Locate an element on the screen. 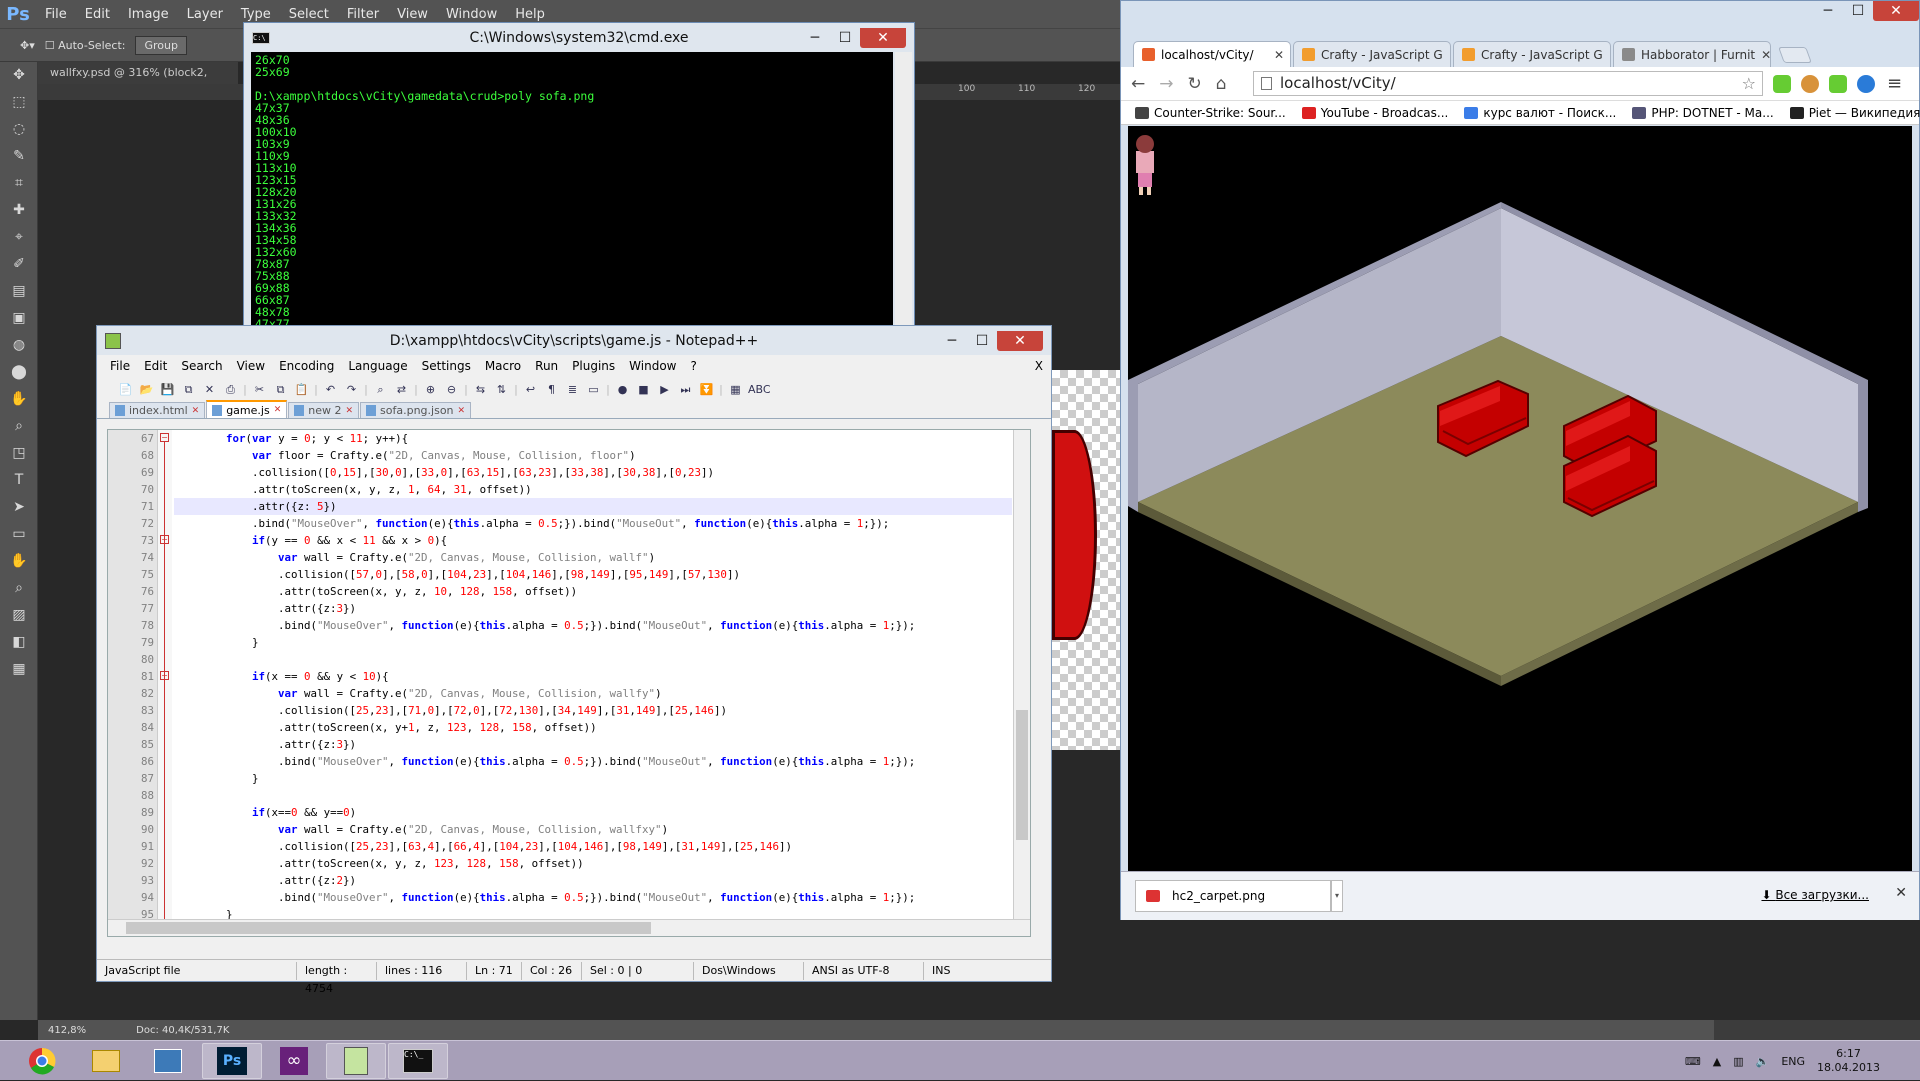 The height and width of the screenshot is (1081, 1920). code-line: 81 if(x == 0 && y < 10){ is located at coordinates (576, 676).